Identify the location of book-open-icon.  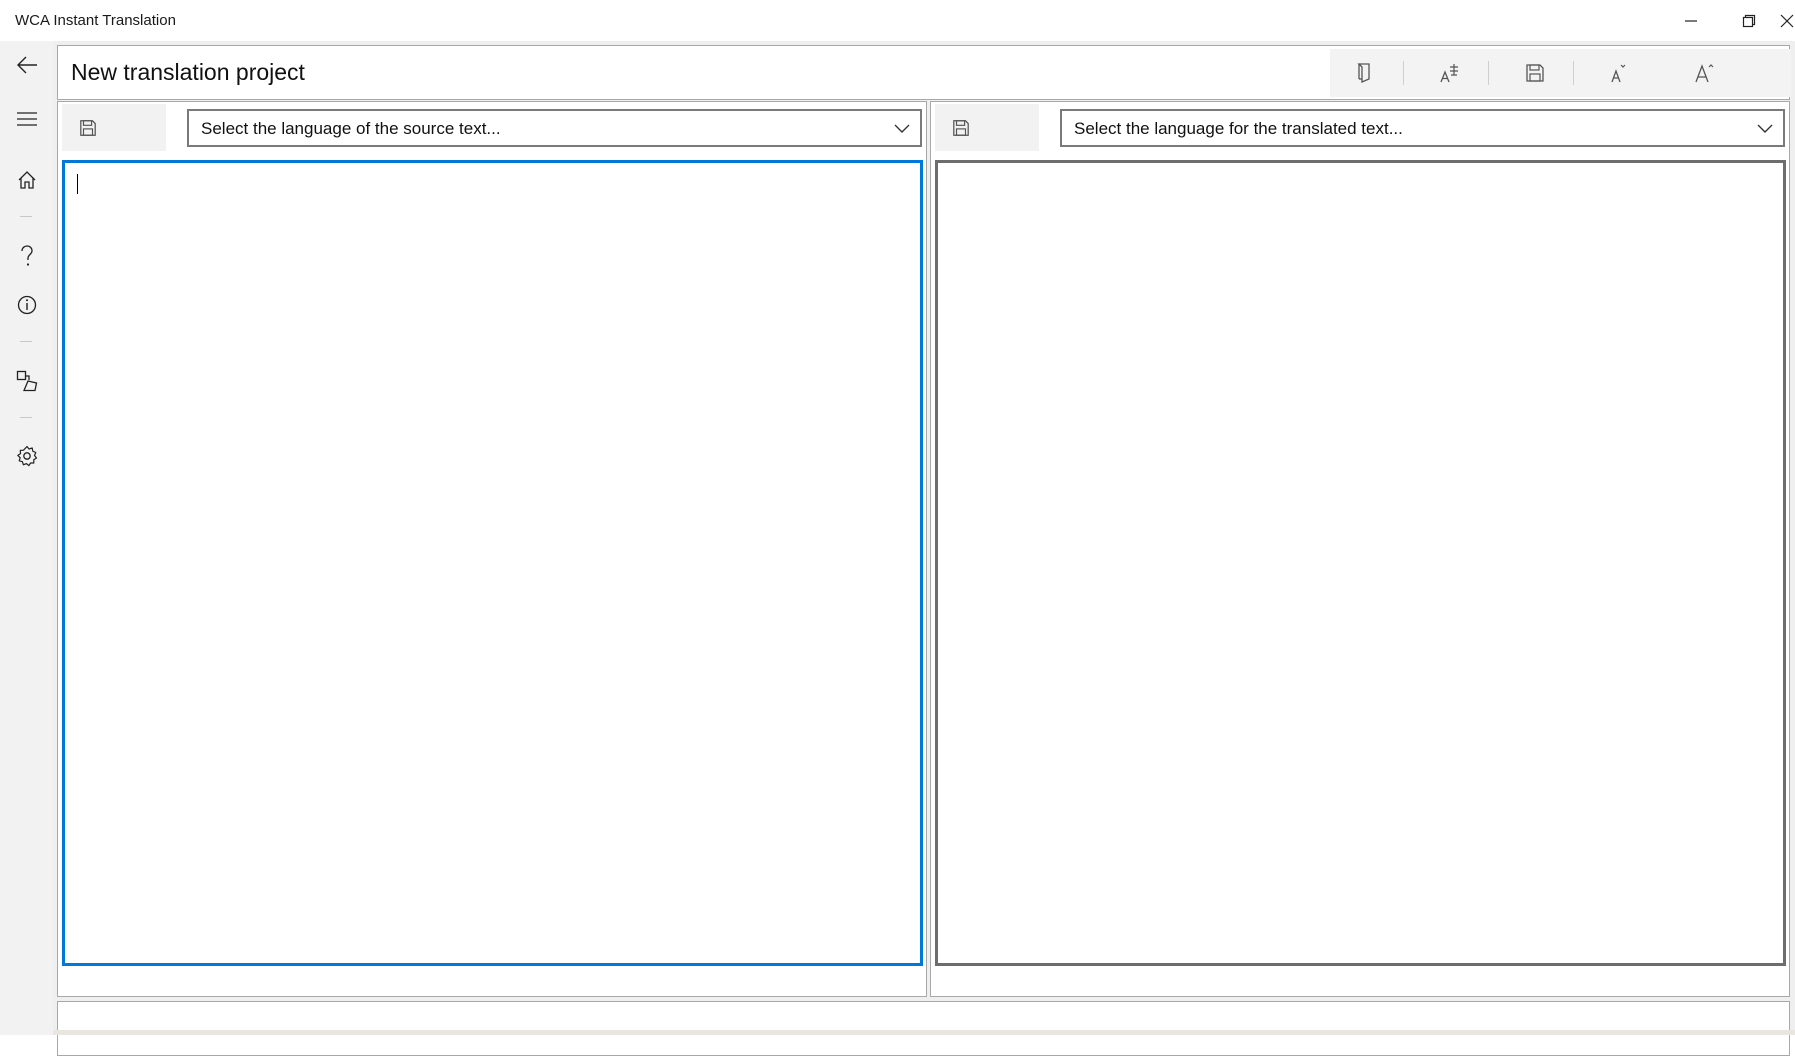
(1363, 73).